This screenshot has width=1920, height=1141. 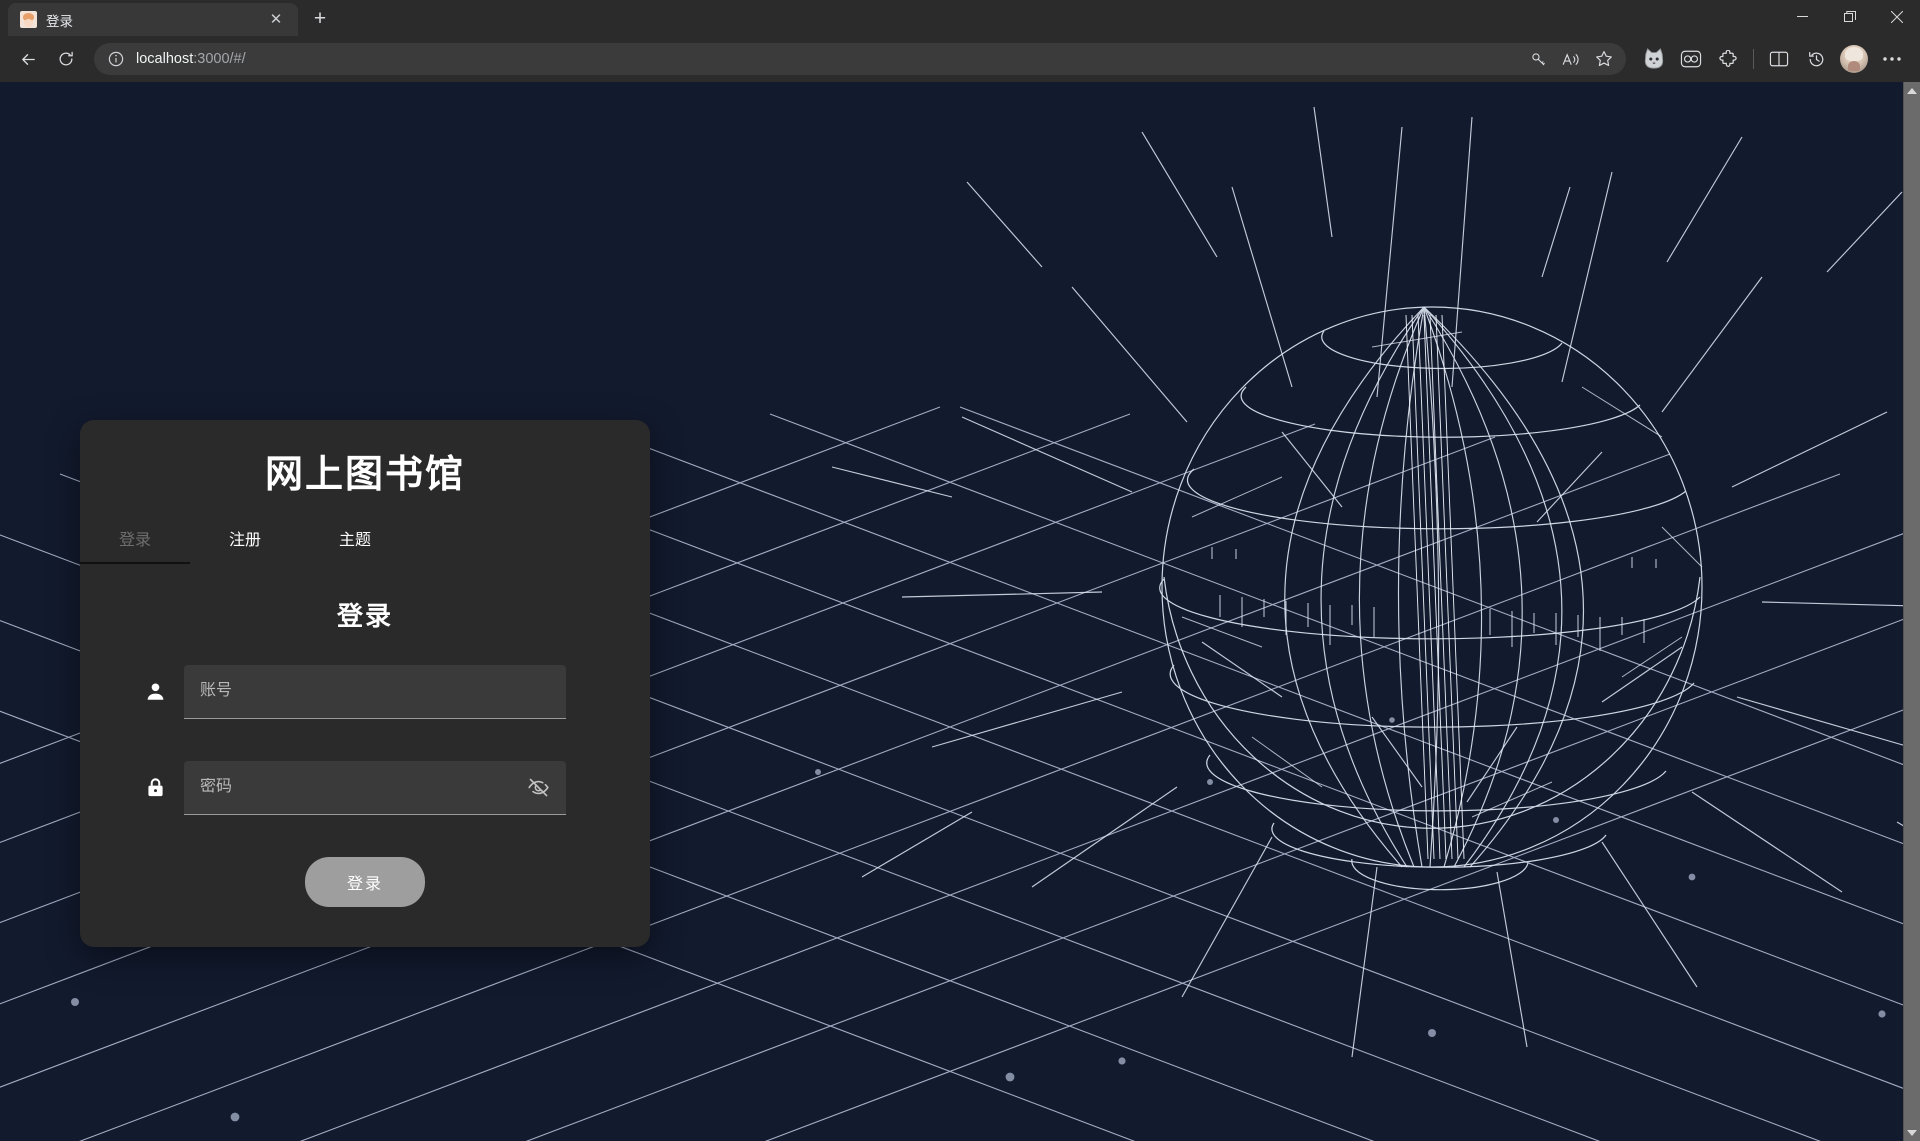 I want to click on account-input-wrapper, so click(x=375, y=691).